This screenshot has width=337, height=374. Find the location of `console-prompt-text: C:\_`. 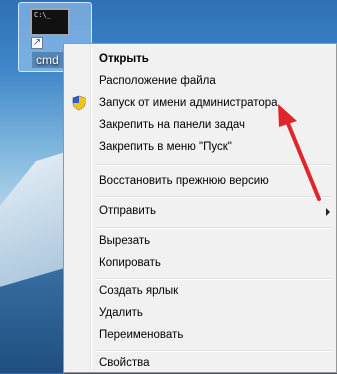

console-prompt-text: C:\_ is located at coordinates (42, 15).